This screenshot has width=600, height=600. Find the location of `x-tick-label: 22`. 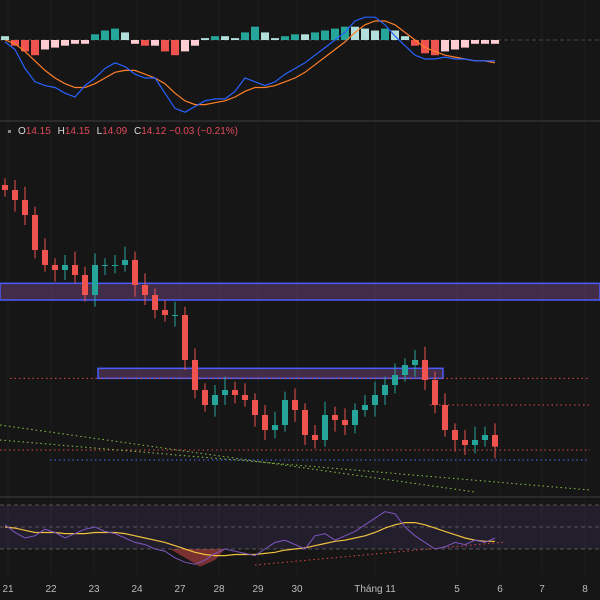

x-tick-label: 22 is located at coordinates (51, 589).